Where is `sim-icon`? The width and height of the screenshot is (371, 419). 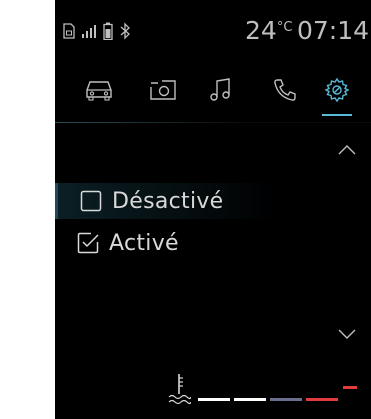 sim-icon is located at coordinates (69, 31).